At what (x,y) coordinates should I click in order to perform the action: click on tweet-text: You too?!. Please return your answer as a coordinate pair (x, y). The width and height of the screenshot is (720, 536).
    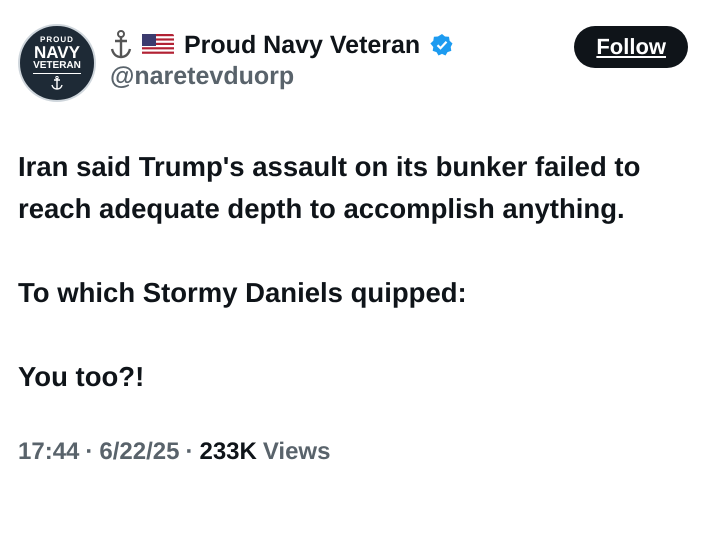
    Looking at the image, I should click on (82, 377).